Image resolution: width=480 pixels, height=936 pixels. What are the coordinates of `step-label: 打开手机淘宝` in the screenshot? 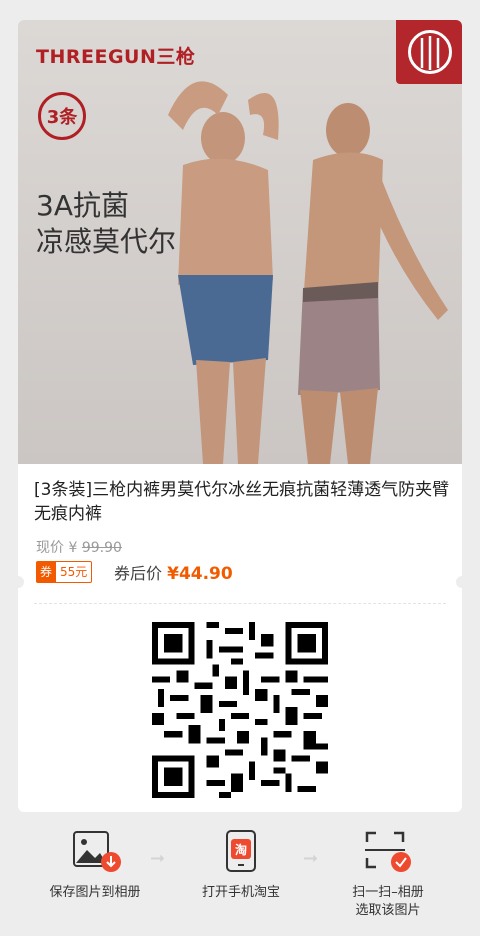 It's located at (240, 892).